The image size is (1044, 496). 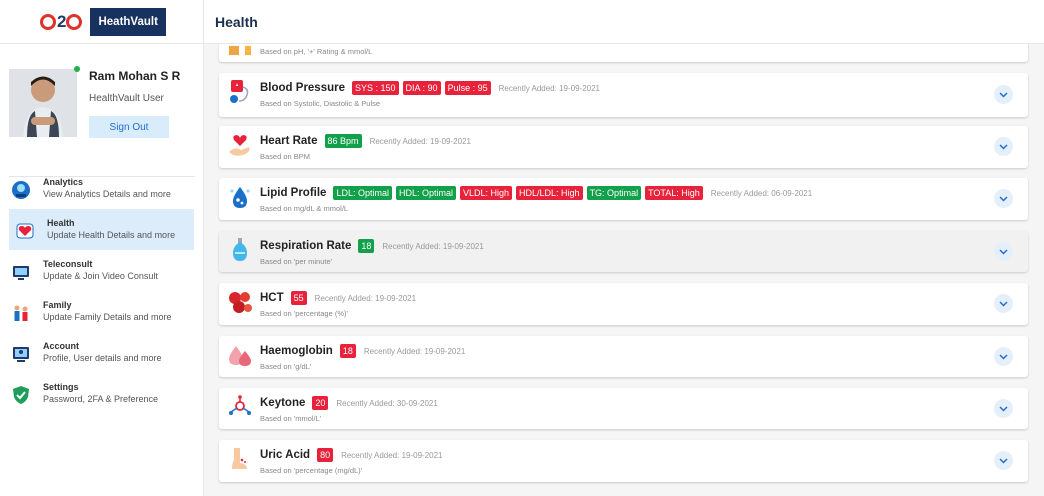 What do you see at coordinates (289, 141) in the screenshot?
I see `card-title: Heart Rate` at bounding box center [289, 141].